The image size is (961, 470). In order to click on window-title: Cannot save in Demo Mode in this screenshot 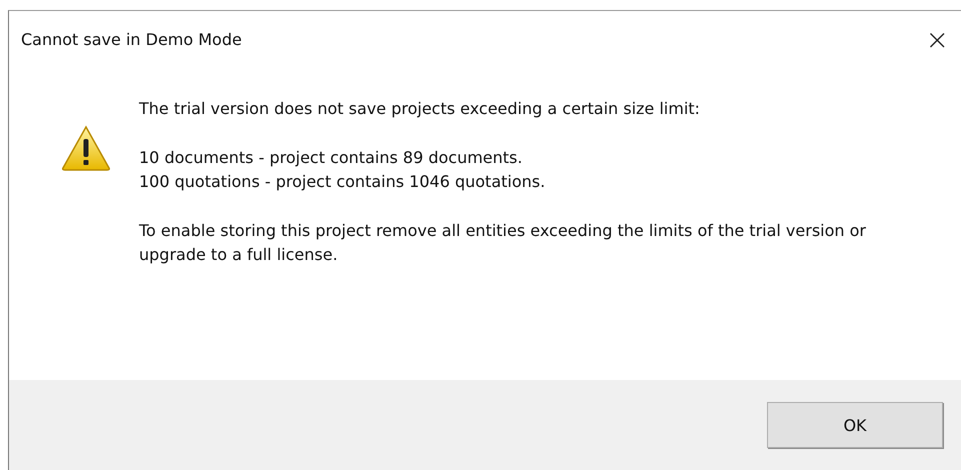, I will do `click(131, 39)`.